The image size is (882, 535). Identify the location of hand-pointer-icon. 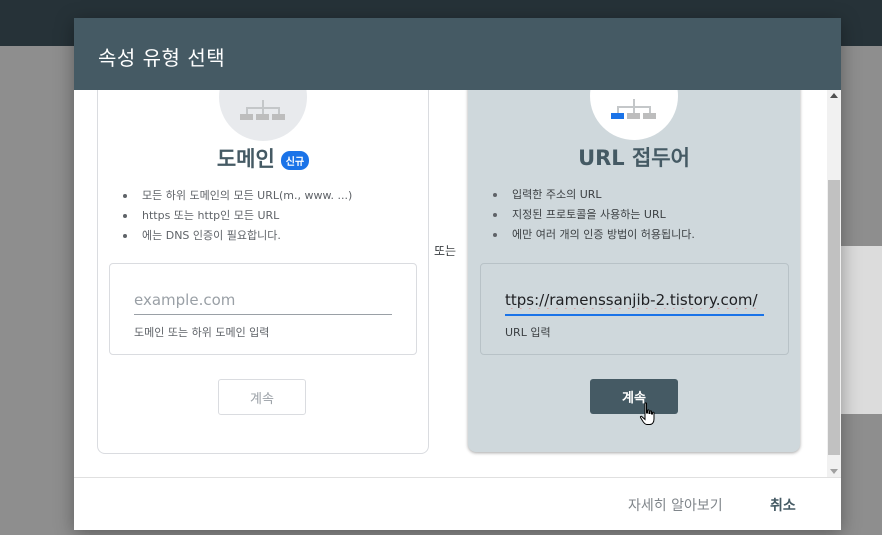
(647, 413).